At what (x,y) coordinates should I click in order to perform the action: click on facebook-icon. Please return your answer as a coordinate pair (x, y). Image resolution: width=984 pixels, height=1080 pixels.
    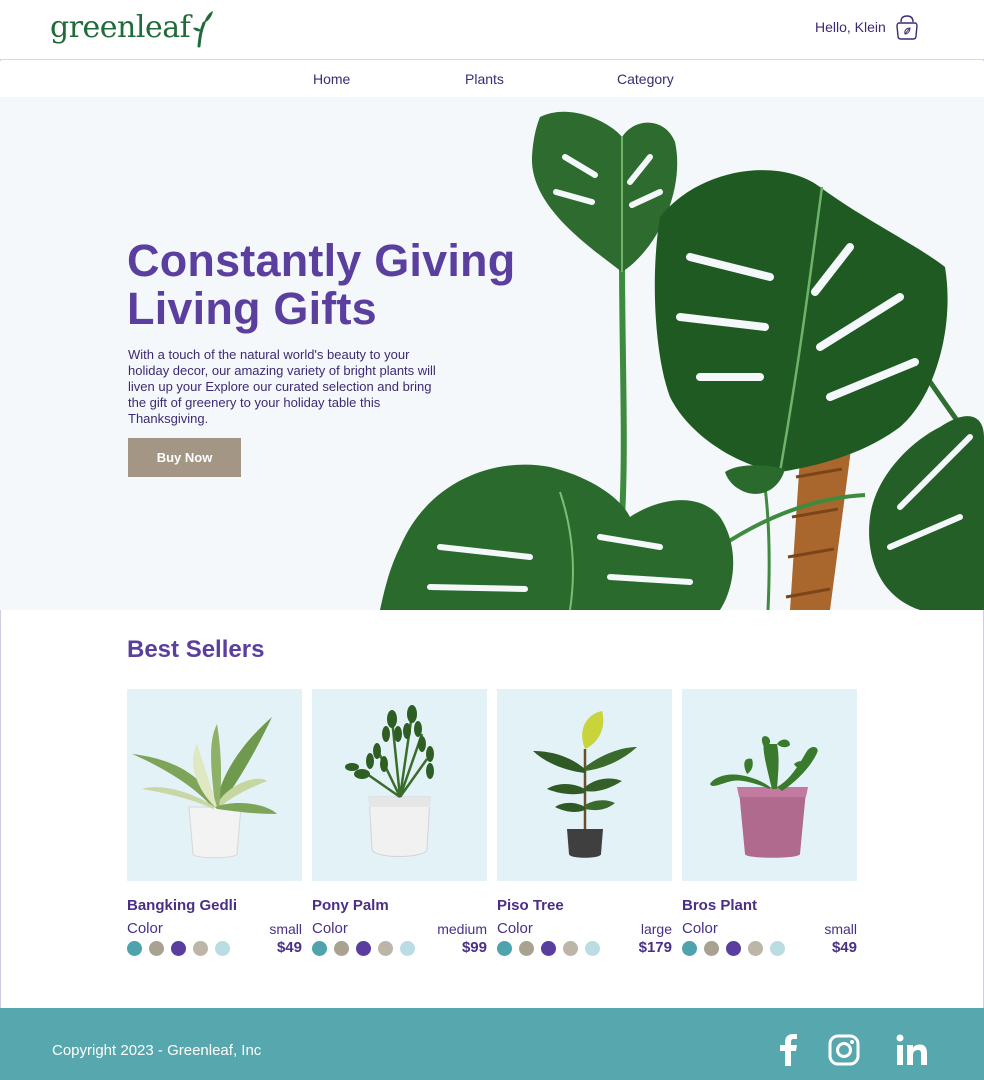
    Looking at the image, I should click on (788, 1050).